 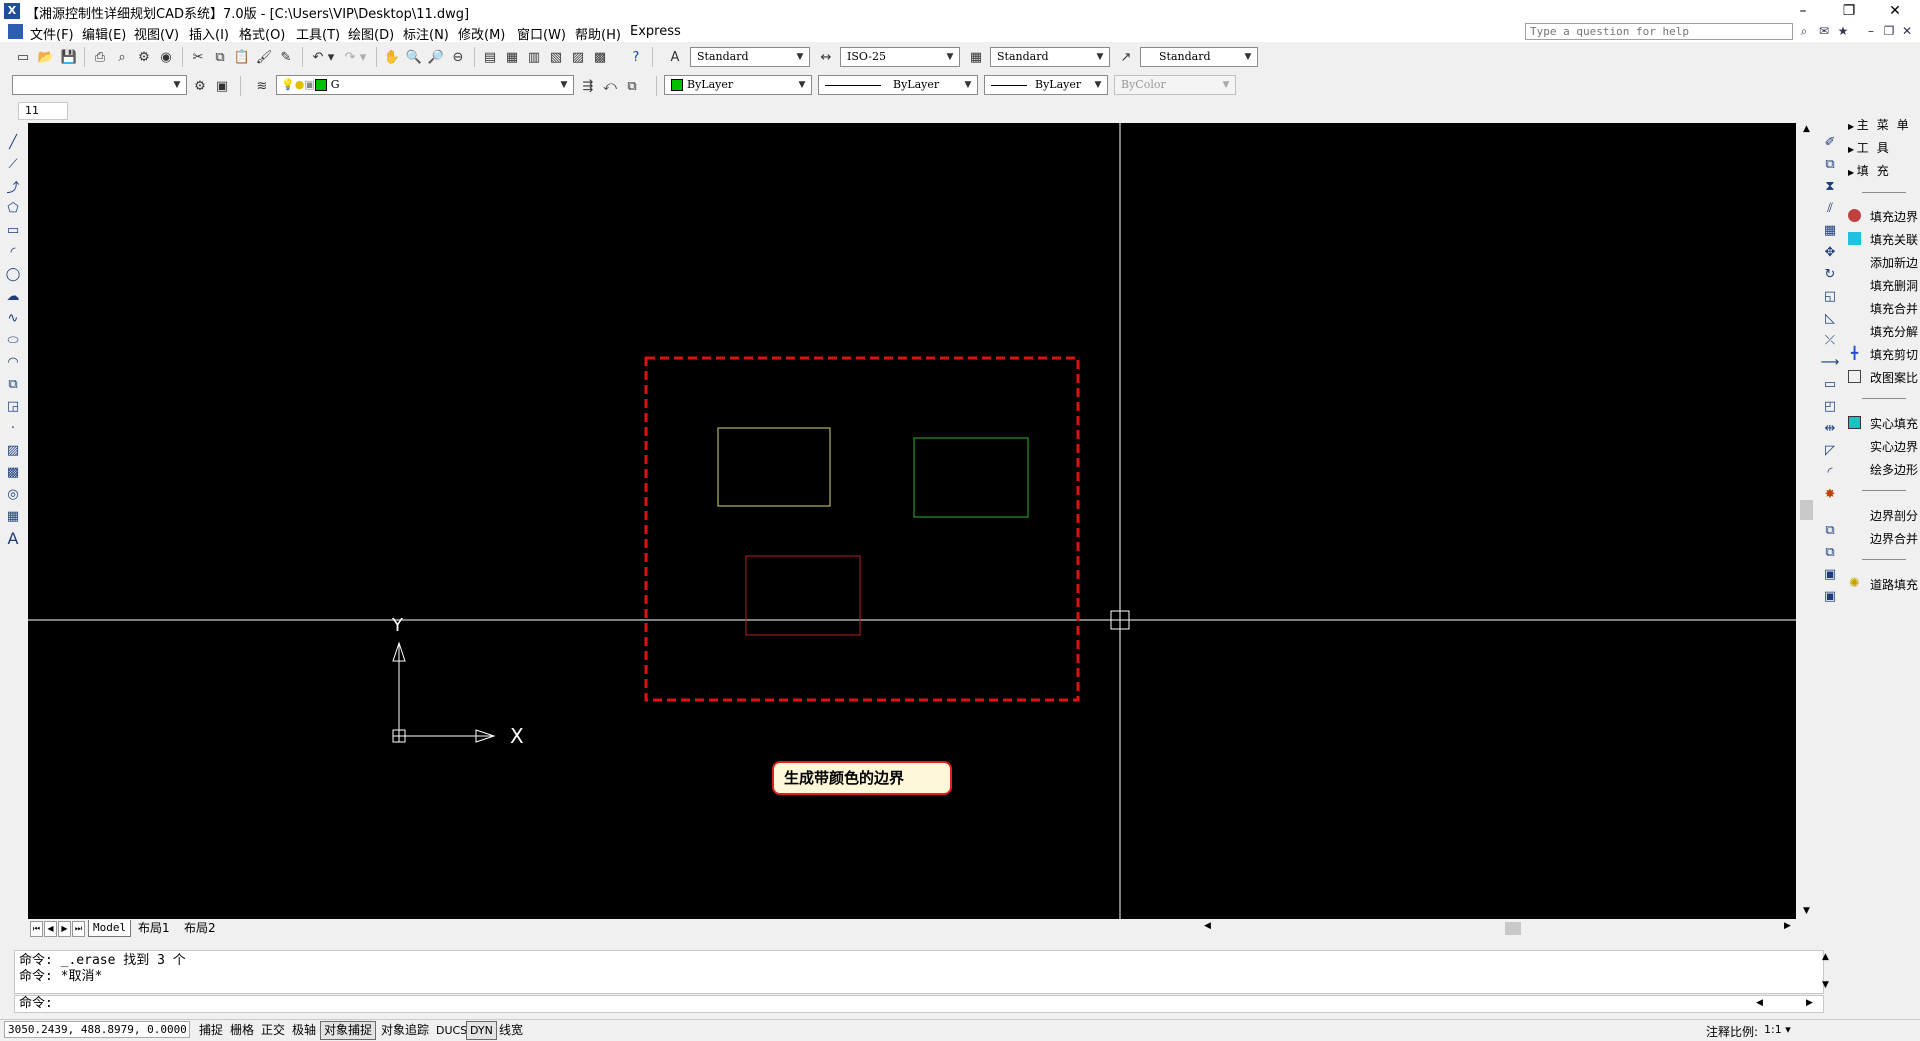 I want to click on menu-tools-group: ▶ 工具, so click(x=1883, y=147).